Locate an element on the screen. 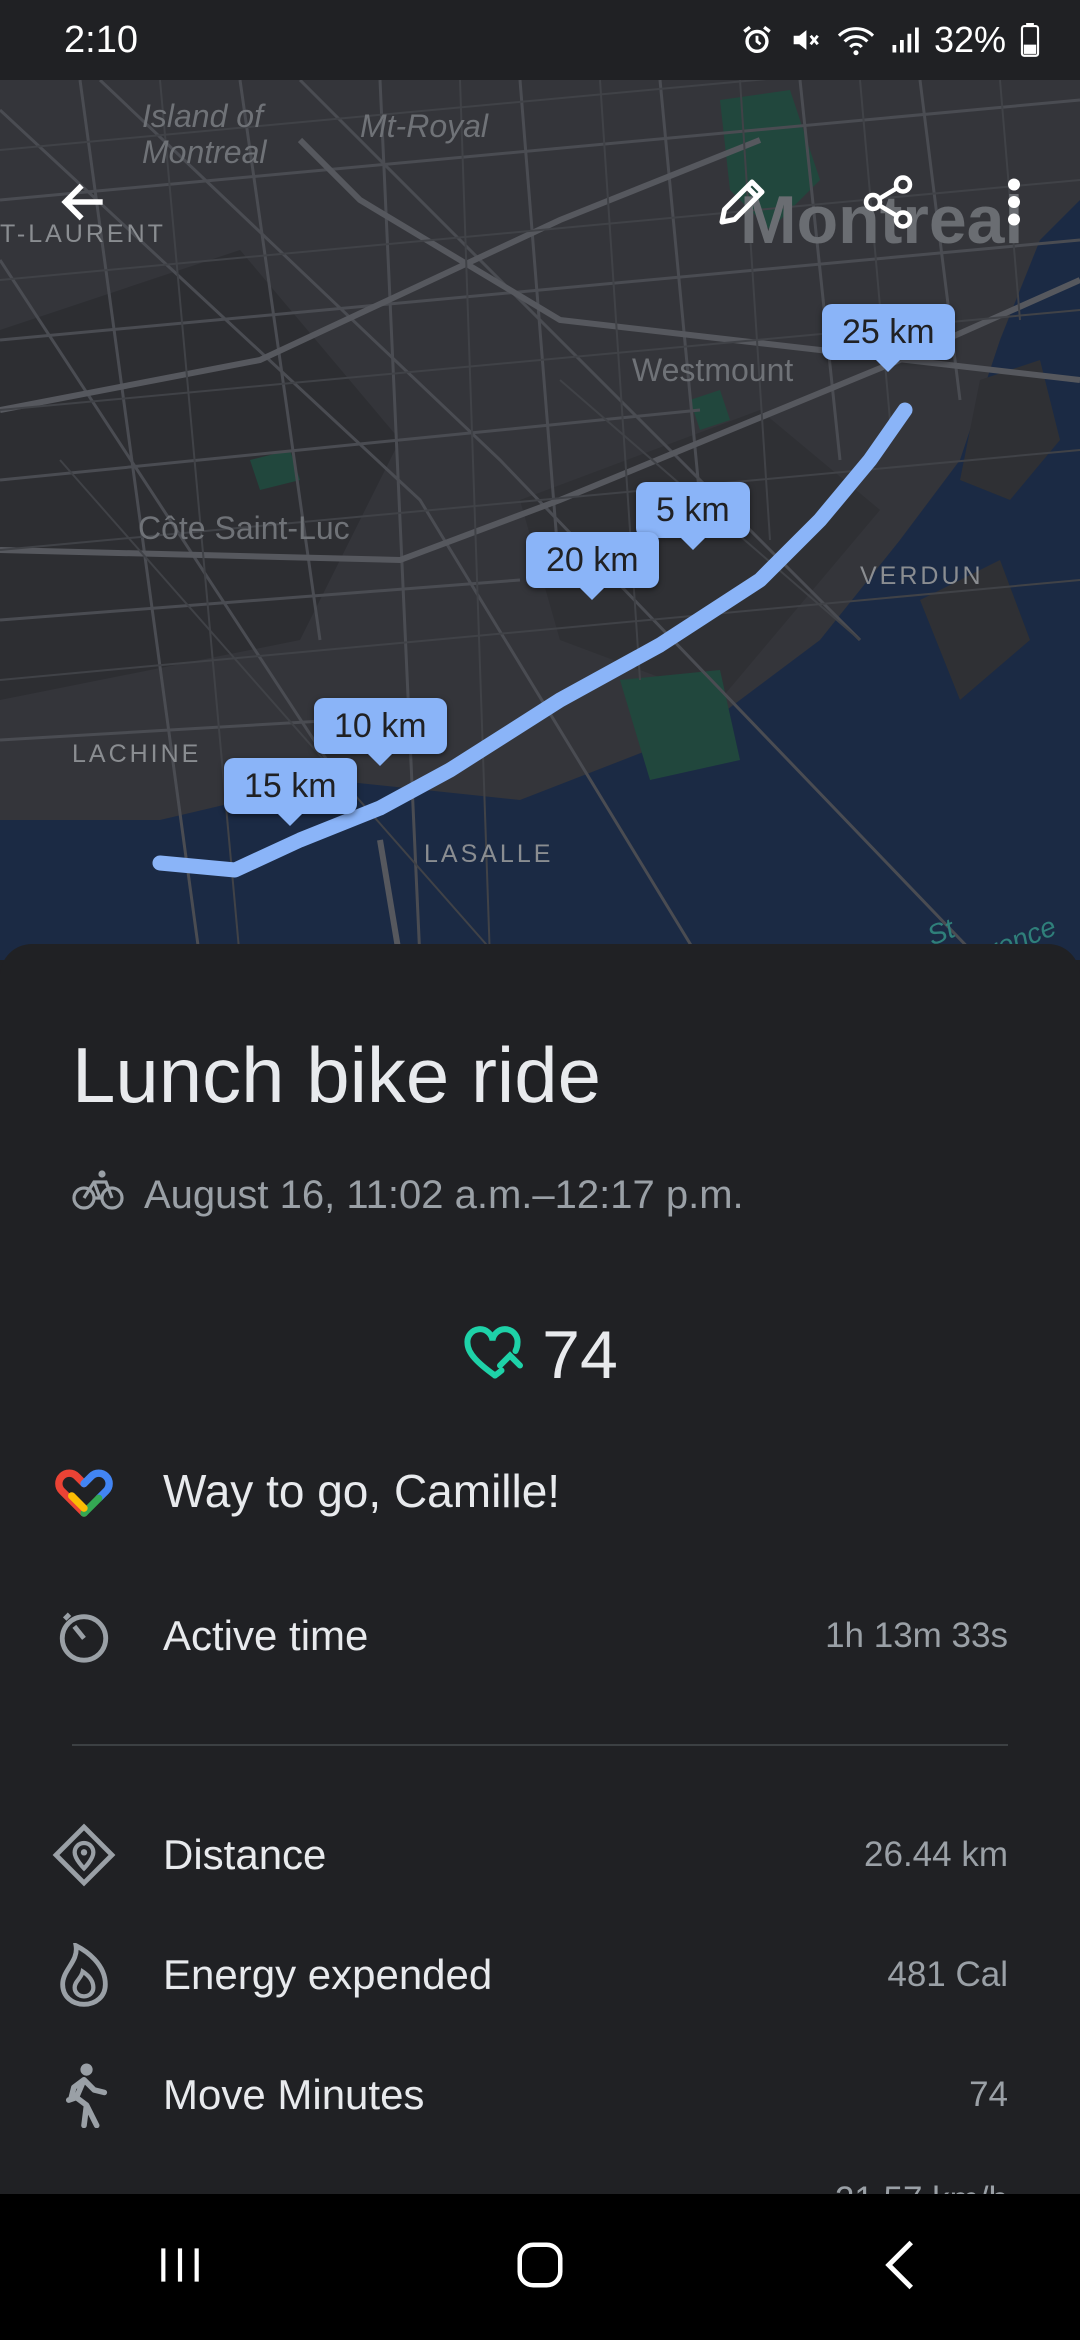 The width and height of the screenshot is (1080, 2340). more-vert-icon is located at coordinates (1014, 204).